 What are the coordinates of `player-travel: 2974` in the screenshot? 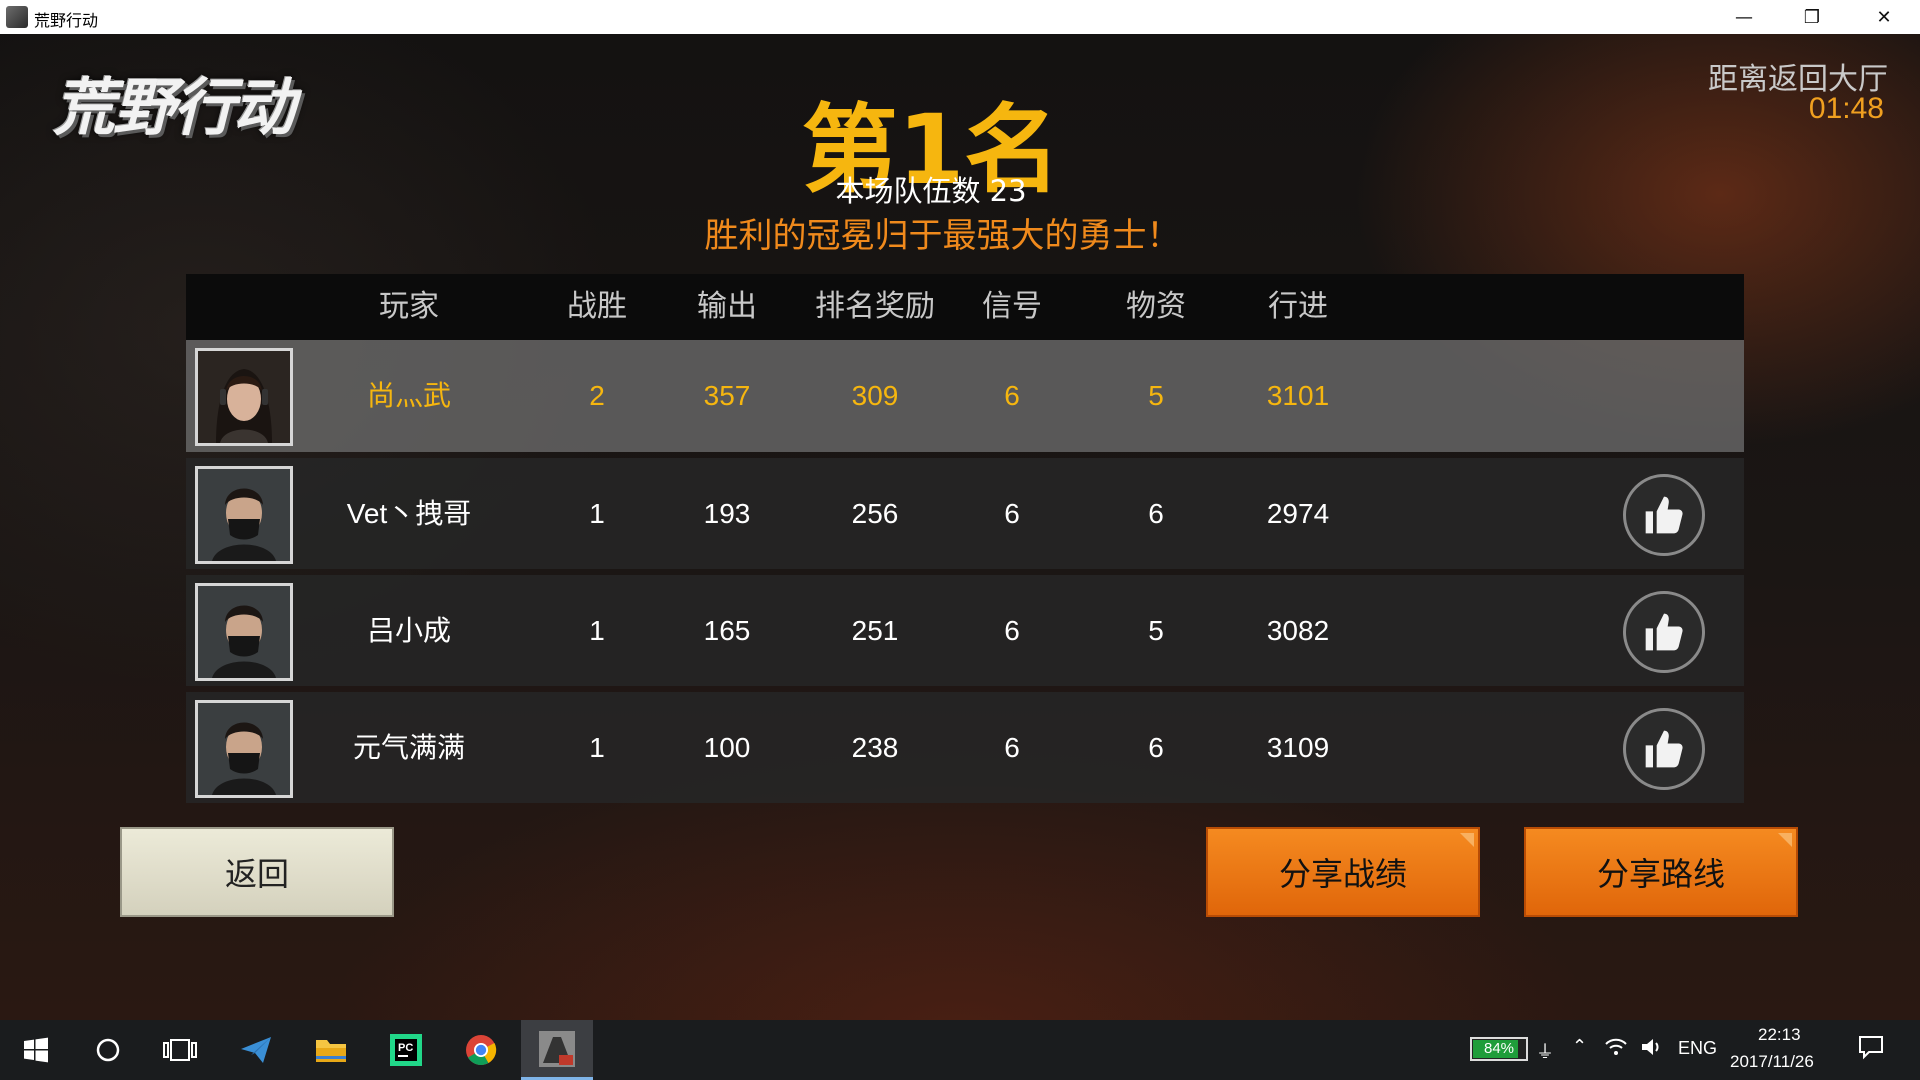 It's located at (1298, 513).